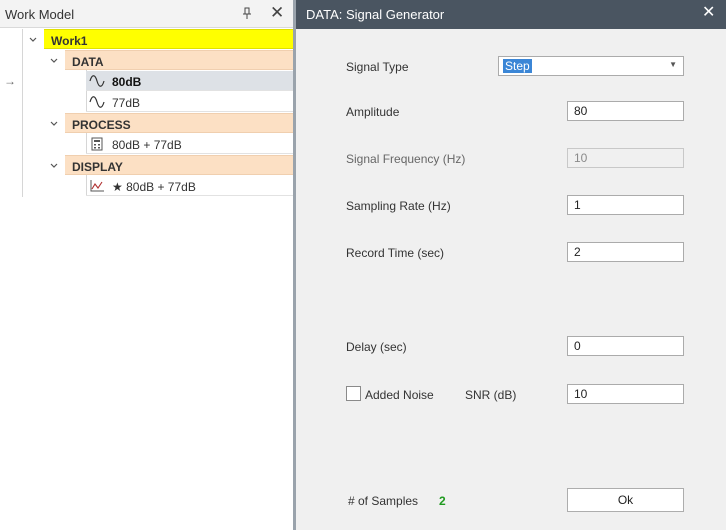 The width and height of the screenshot is (726, 530). Describe the element at coordinates (395, 253) in the screenshot. I see `record-time-label: Record Time (sec)` at that location.